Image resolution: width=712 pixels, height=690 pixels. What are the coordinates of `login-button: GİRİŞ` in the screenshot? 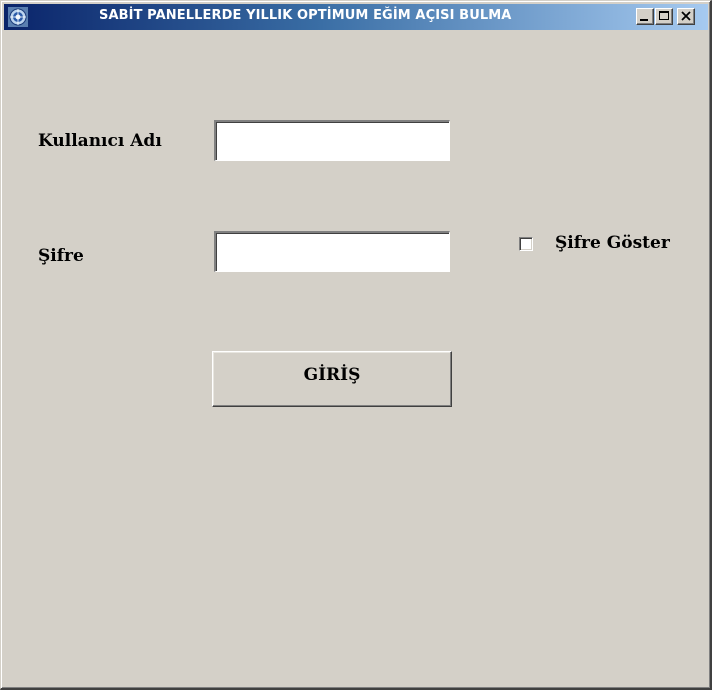 It's located at (332, 379).